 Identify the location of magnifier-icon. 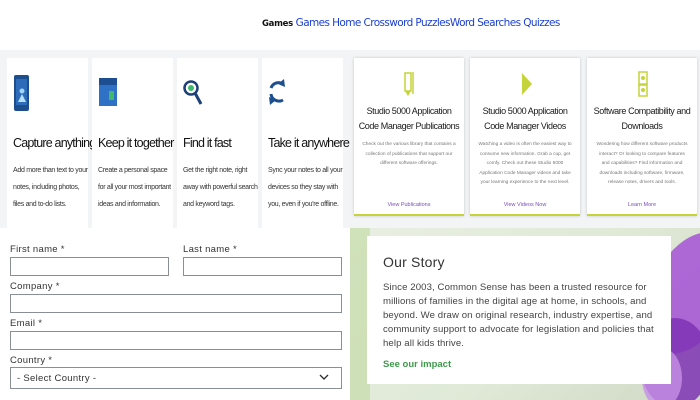
(193, 92).